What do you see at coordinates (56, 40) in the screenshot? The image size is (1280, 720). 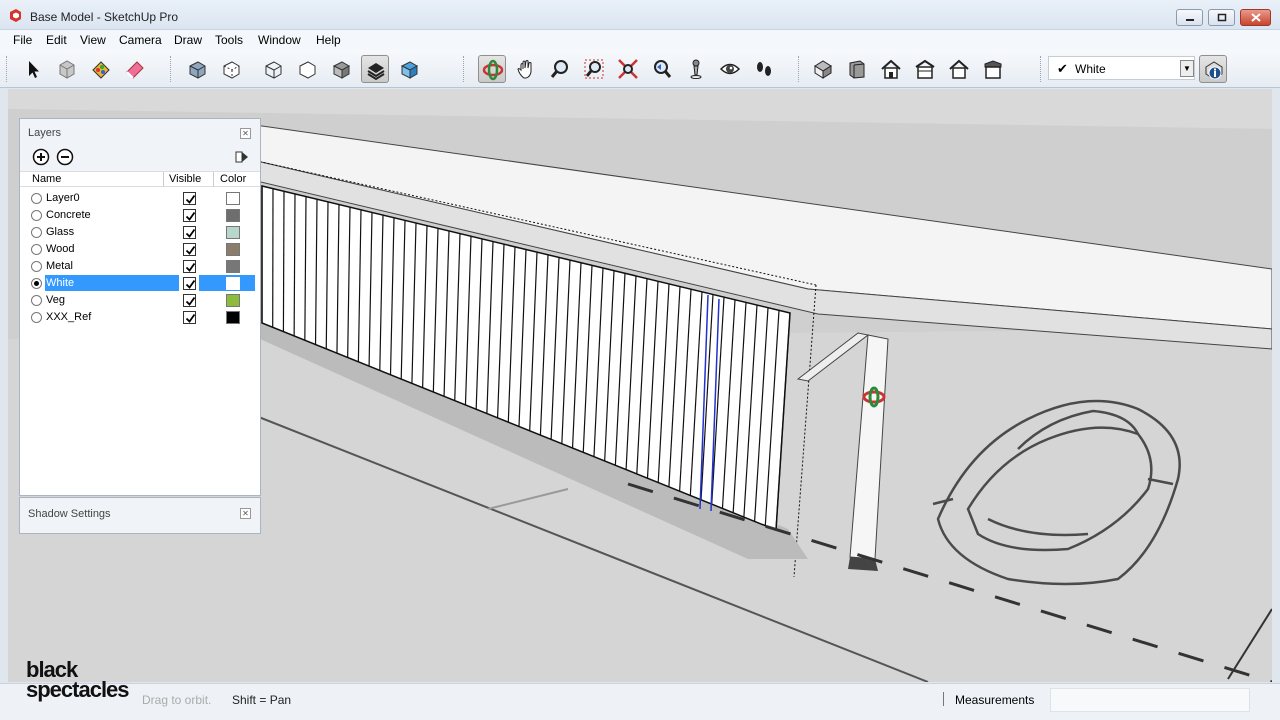 I see `menu-edit: Edit` at bounding box center [56, 40].